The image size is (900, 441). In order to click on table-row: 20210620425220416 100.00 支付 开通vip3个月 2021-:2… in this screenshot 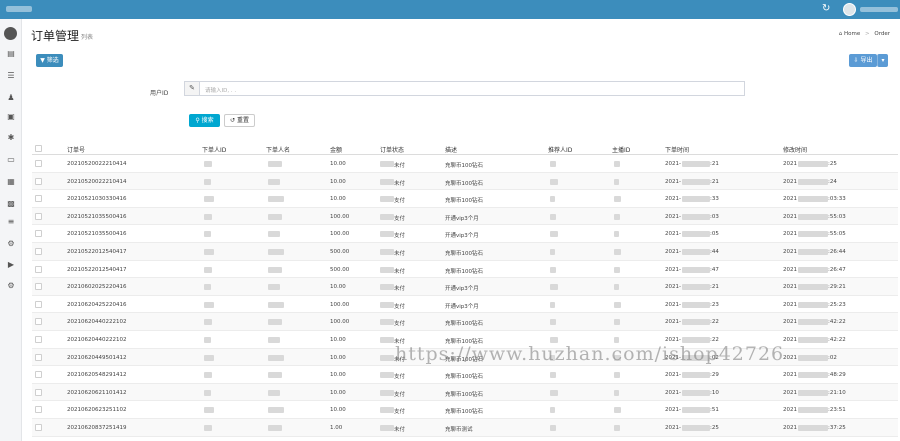, I will do `click(465, 305)`.